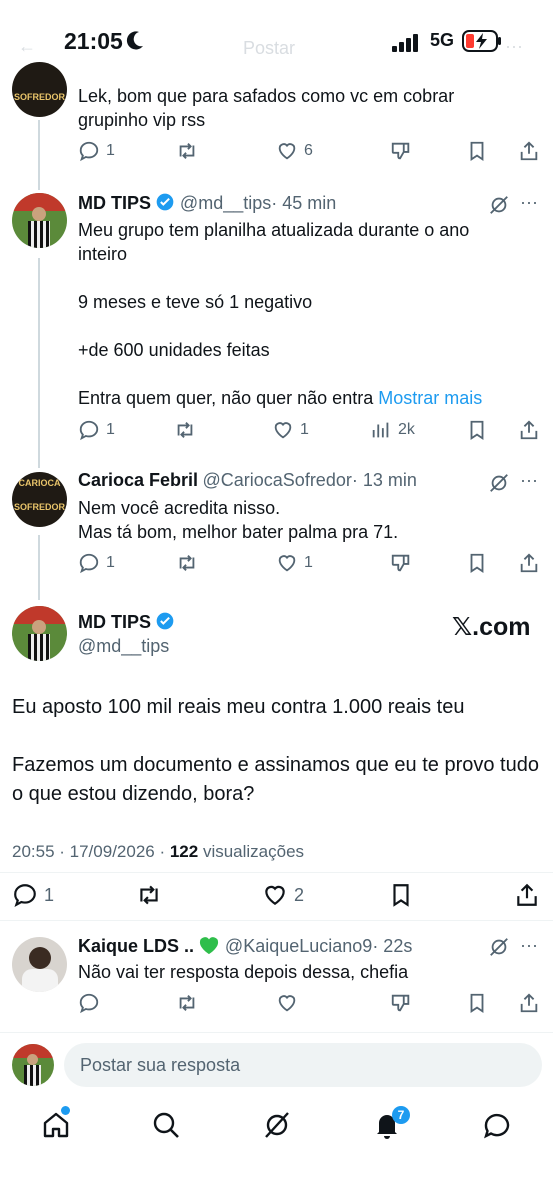 This screenshot has height=1200, width=553. I want to click on timestamp: · 13 min, so click(384, 480).